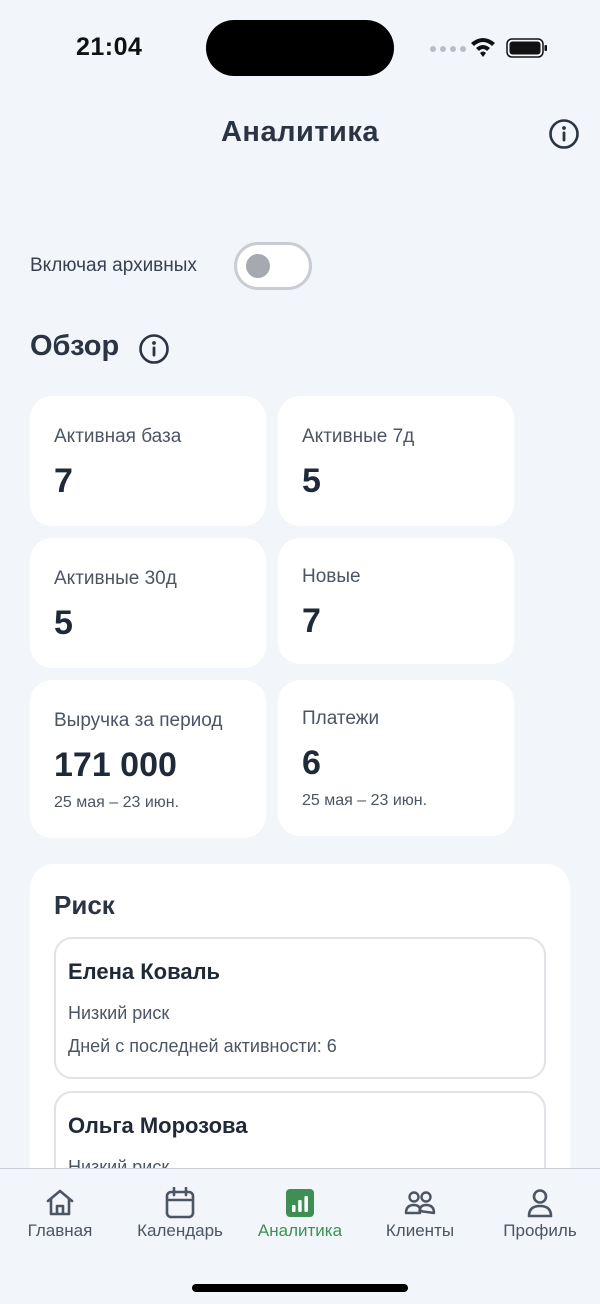  What do you see at coordinates (358, 436) in the screenshot?
I see `metric-label: Активные 7д` at bounding box center [358, 436].